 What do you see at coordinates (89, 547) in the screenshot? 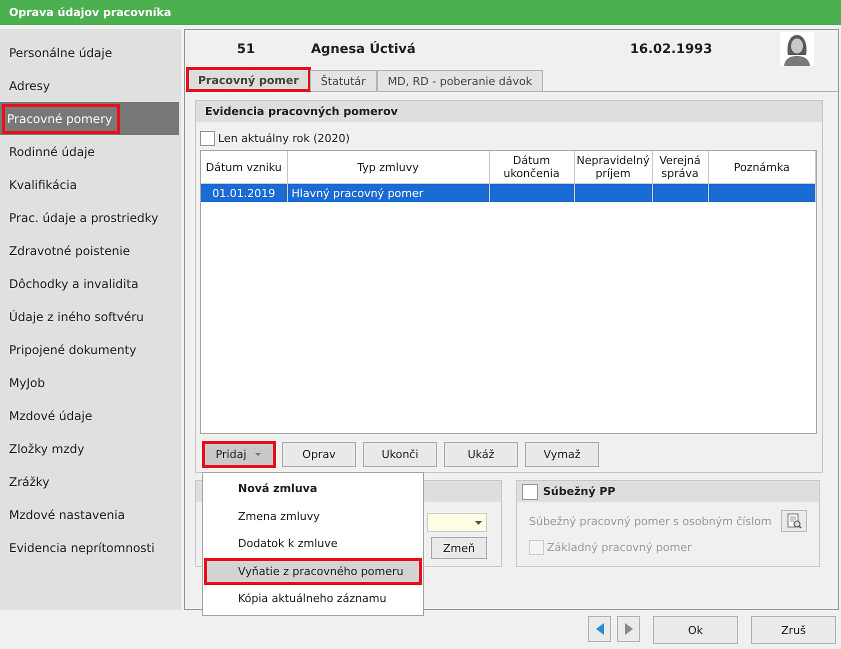
I see `sidebar-item: Evidencia neprítomnosti` at bounding box center [89, 547].